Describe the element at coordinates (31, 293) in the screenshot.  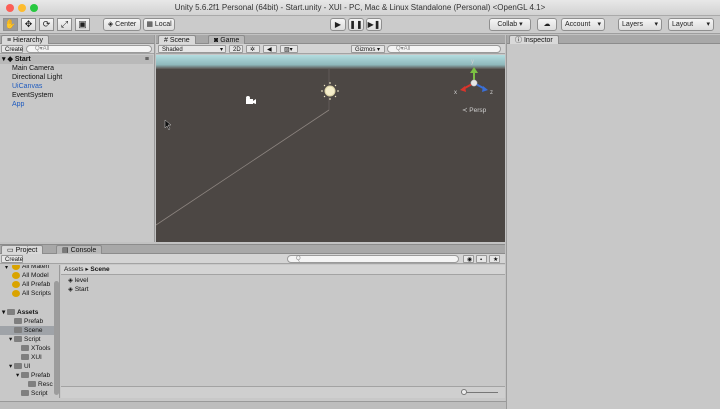
I see `favorite-item: All Scripts` at that location.